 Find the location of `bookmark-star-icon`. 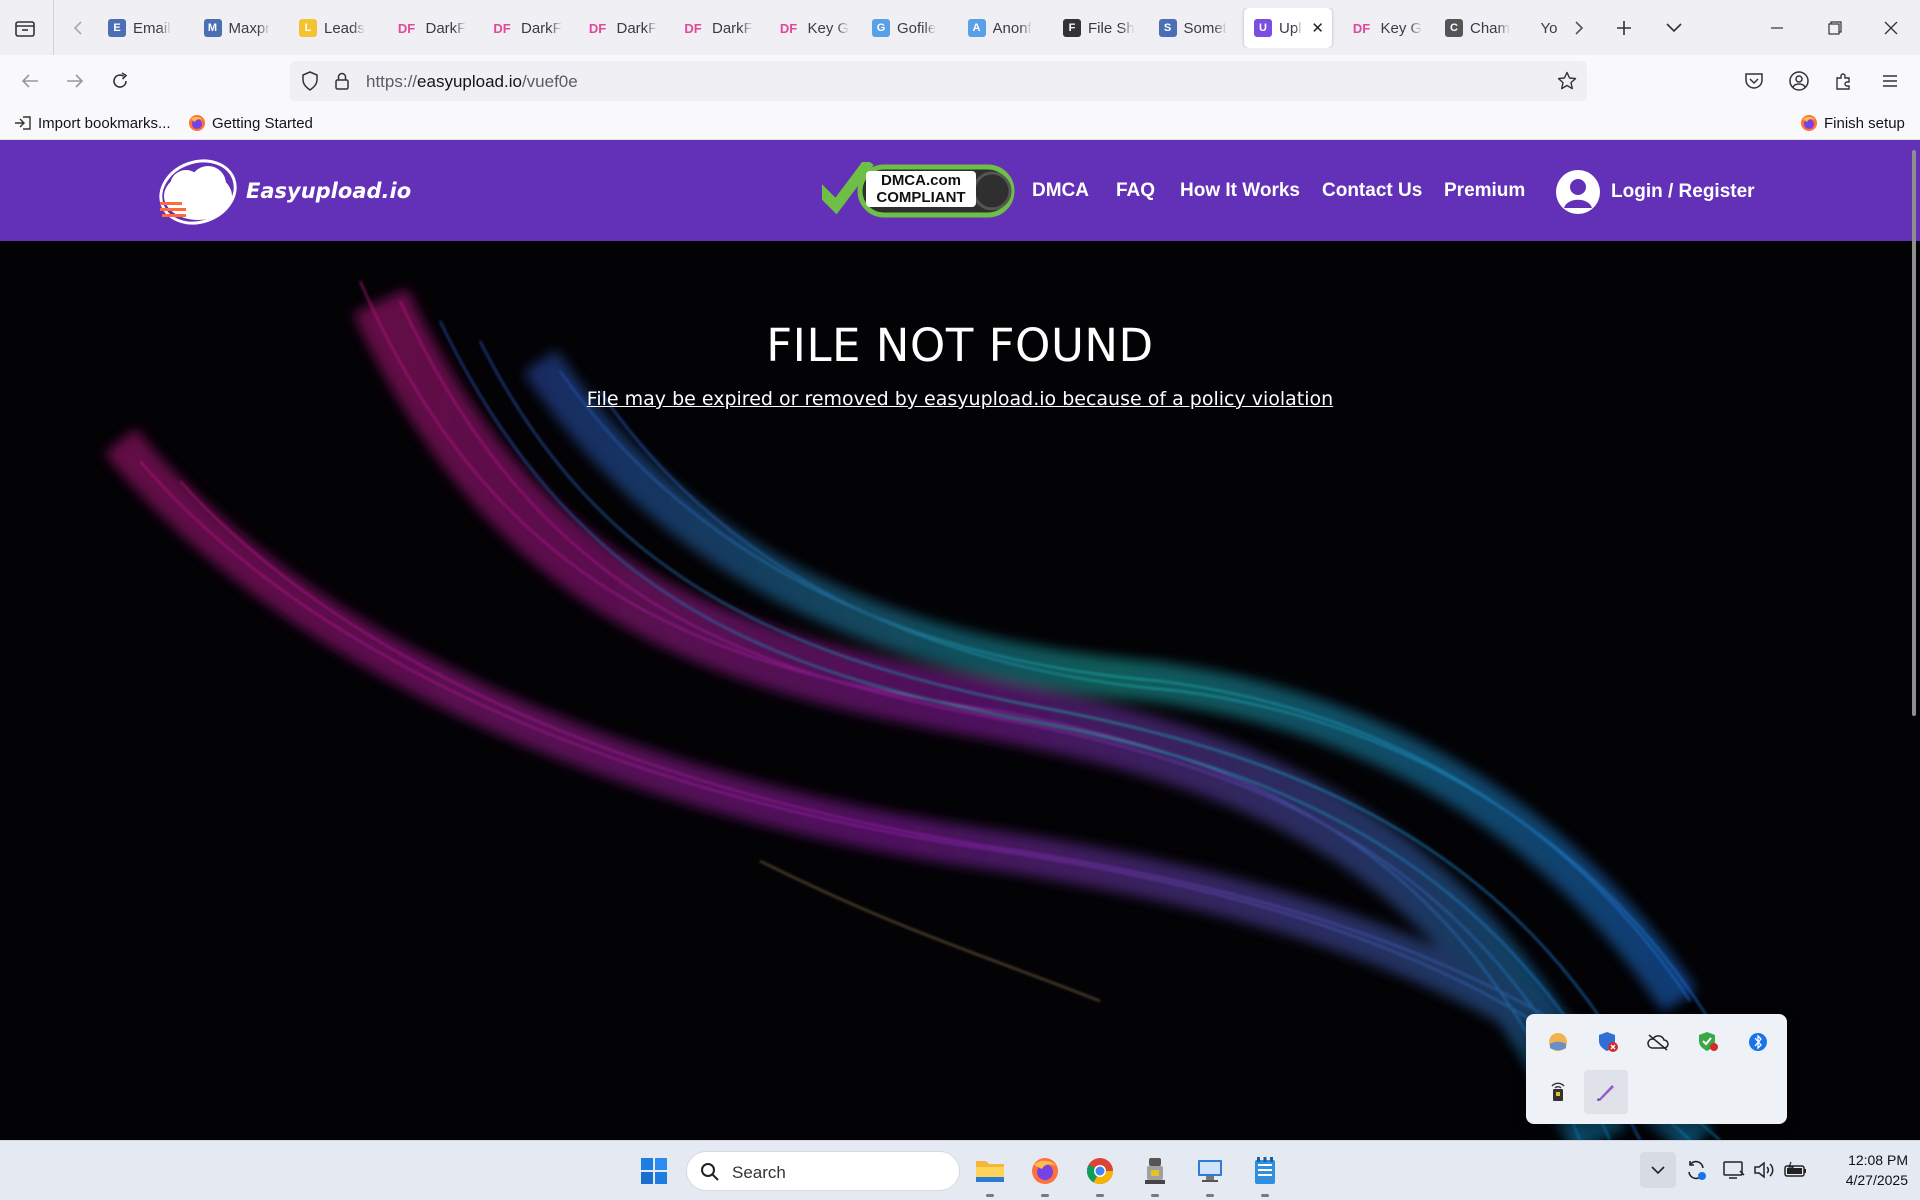

bookmark-star-icon is located at coordinates (1567, 81).